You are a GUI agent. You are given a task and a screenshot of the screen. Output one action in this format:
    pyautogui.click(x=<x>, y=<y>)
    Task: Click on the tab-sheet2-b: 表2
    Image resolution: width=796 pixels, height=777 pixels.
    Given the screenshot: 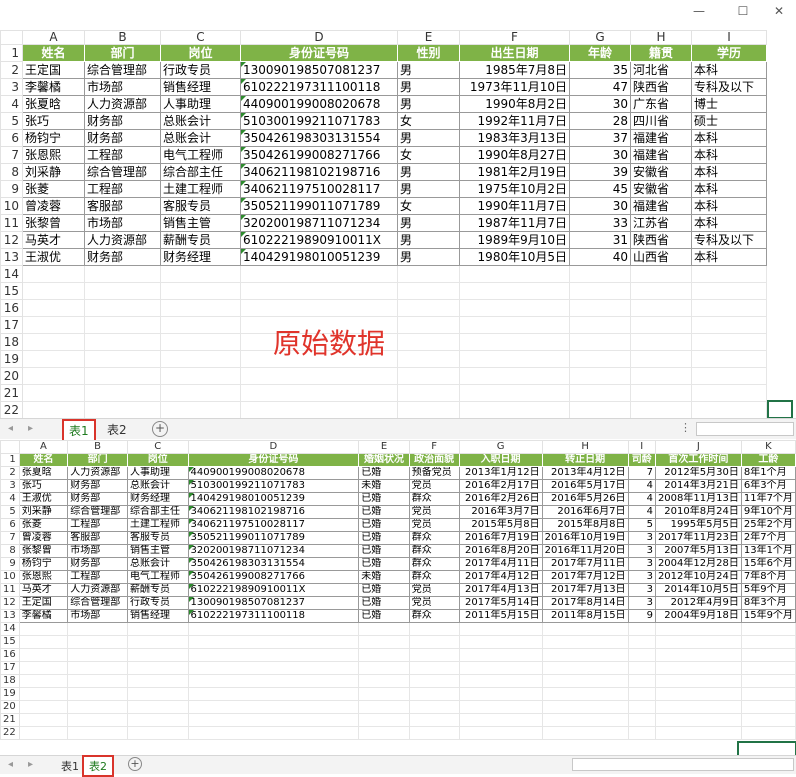 What is the action you would take?
    pyautogui.click(x=98, y=766)
    